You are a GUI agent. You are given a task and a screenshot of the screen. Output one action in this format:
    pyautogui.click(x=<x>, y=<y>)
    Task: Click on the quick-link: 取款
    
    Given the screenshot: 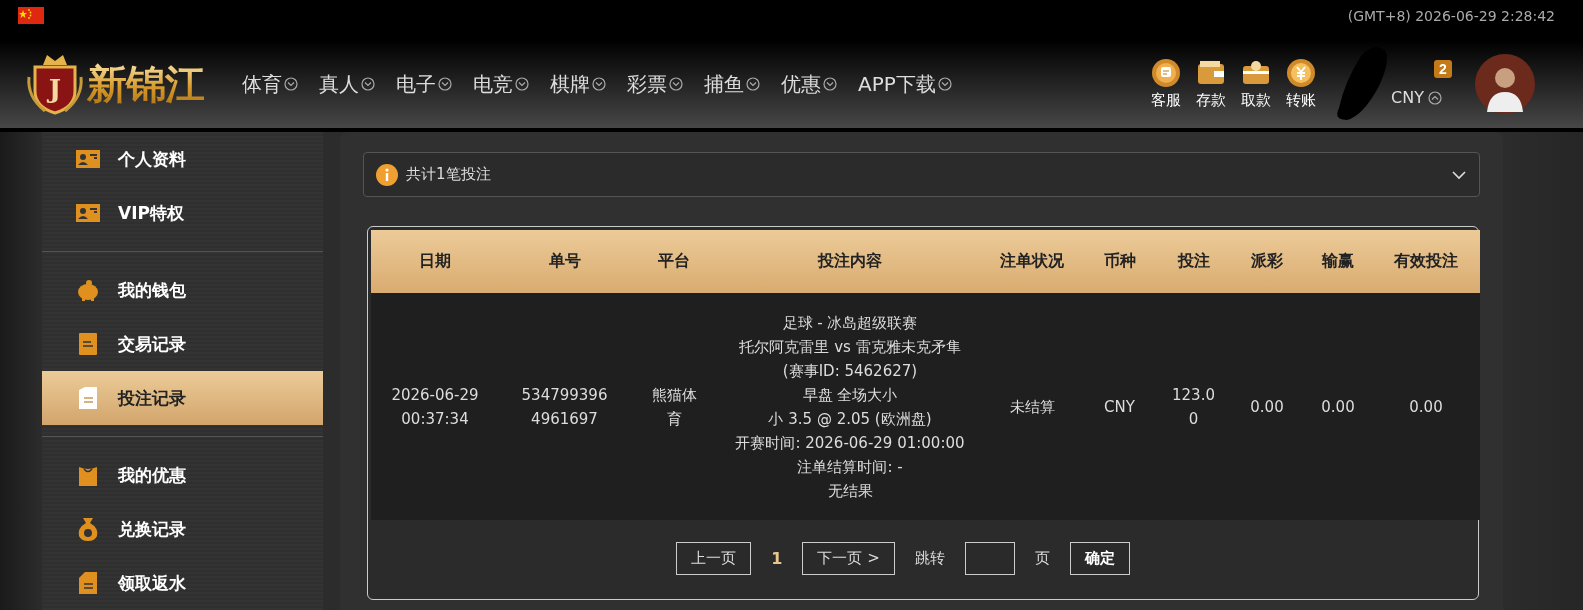 What is the action you would take?
    pyautogui.click(x=1256, y=84)
    